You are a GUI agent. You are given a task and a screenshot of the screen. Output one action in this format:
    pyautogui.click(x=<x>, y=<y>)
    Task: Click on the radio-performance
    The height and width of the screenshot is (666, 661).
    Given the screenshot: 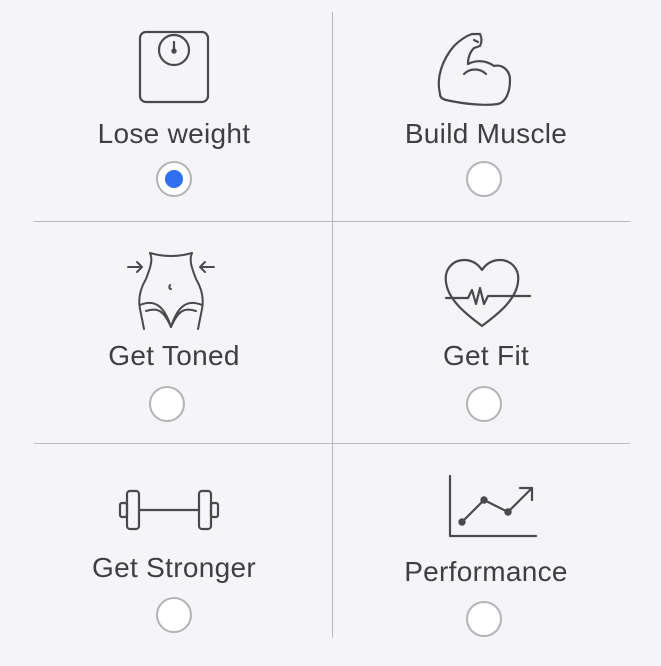 What is the action you would take?
    pyautogui.click(x=484, y=619)
    